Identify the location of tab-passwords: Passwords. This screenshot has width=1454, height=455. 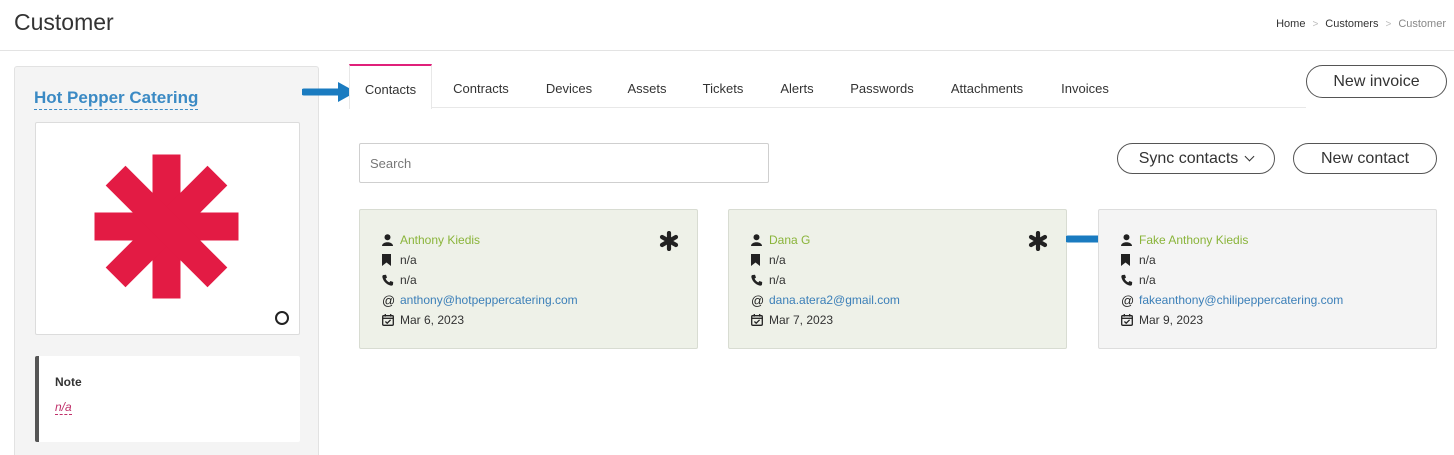
(882, 86).